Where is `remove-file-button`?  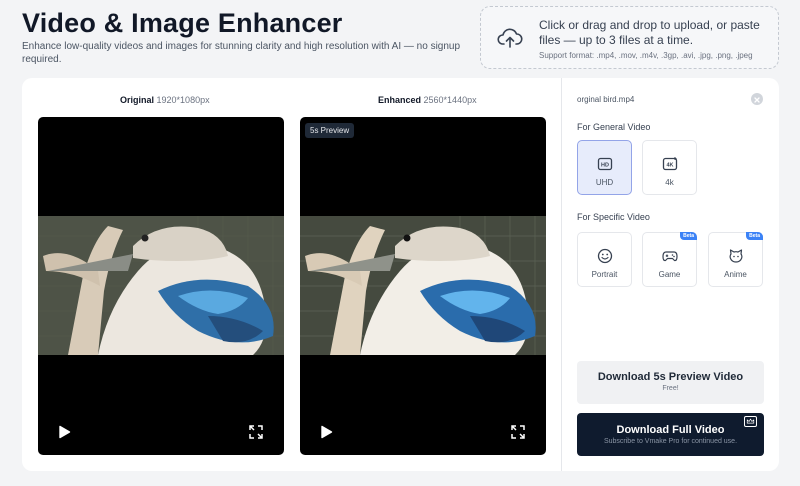 remove-file-button is located at coordinates (757, 99).